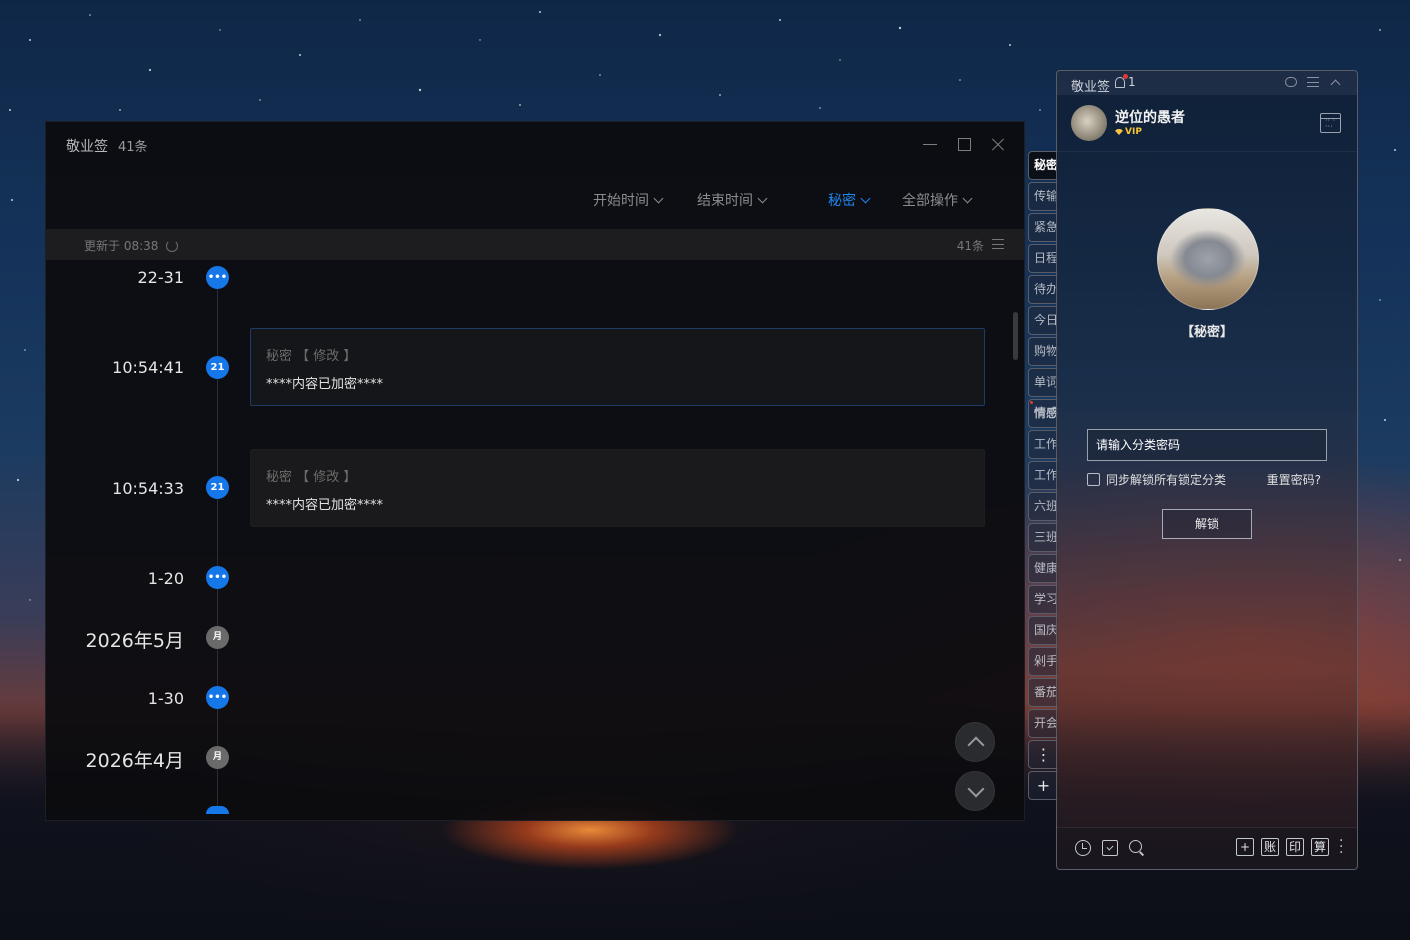 Image resolution: width=1410 pixels, height=940 pixels. What do you see at coordinates (165, 698) in the screenshot?
I see `timeline-range-label: 1-30` at bounding box center [165, 698].